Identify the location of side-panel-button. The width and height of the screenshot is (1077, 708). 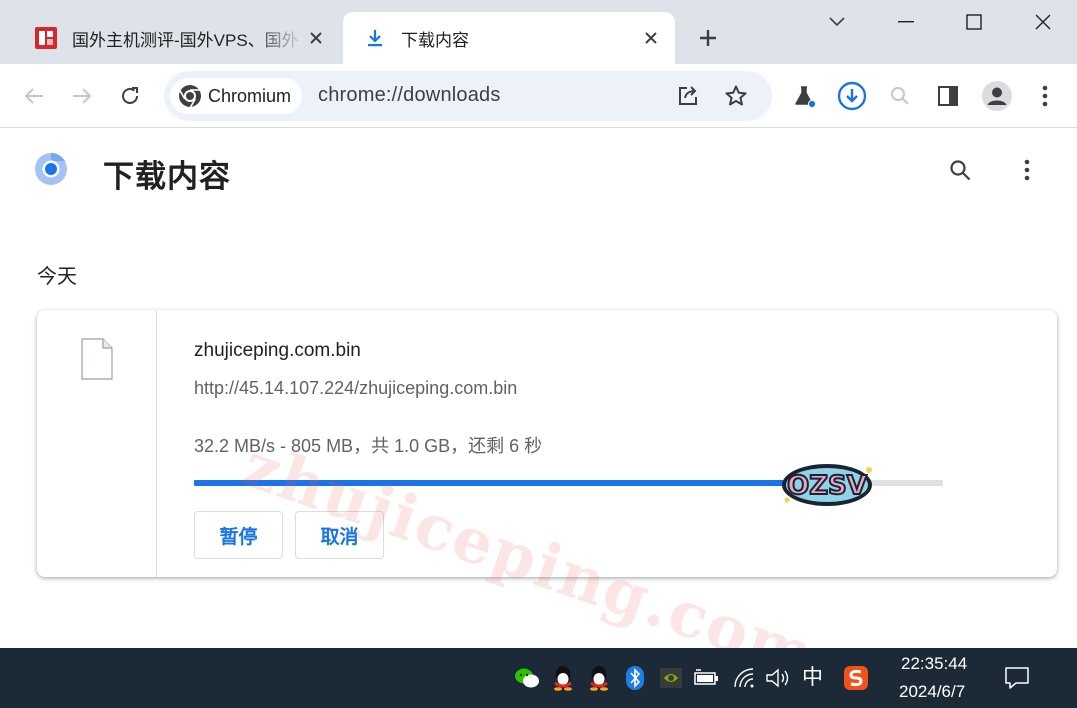
(948, 96).